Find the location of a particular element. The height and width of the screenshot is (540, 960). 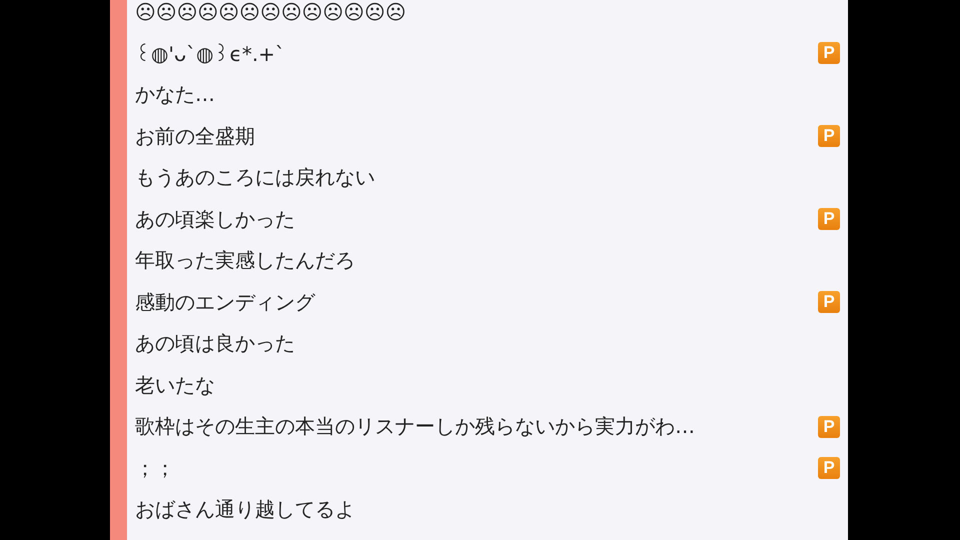

comment-text: お前の全盛期 is located at coordinates (195, 136).